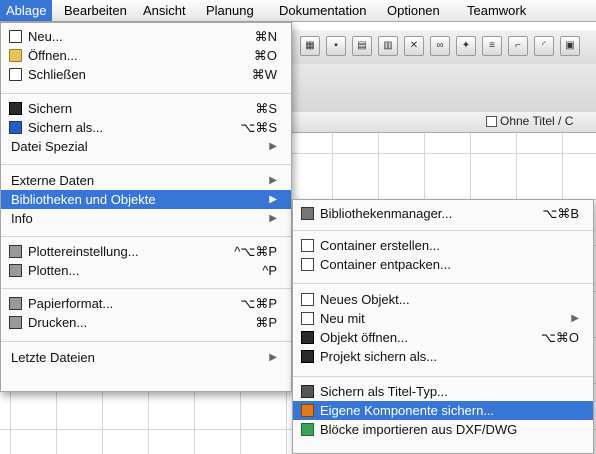 The image size is (596, 454). Describe the element at coordinates (443, 318) in the screenshot. I see `submenu-item-neu-mit: Neu mit ▶` at that location.